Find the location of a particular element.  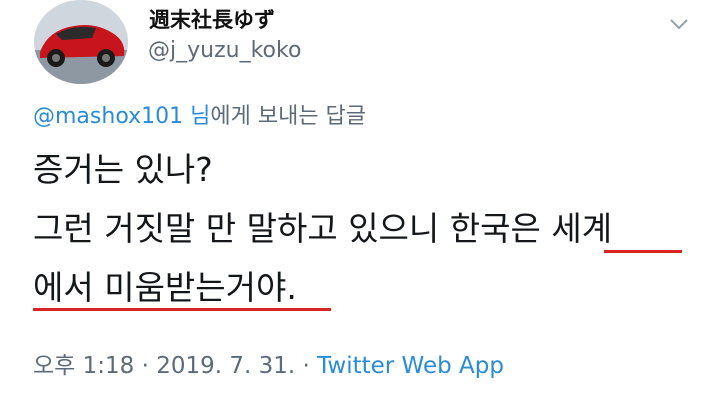

reply-honorific: 님 is located at coordinates (200, 116).